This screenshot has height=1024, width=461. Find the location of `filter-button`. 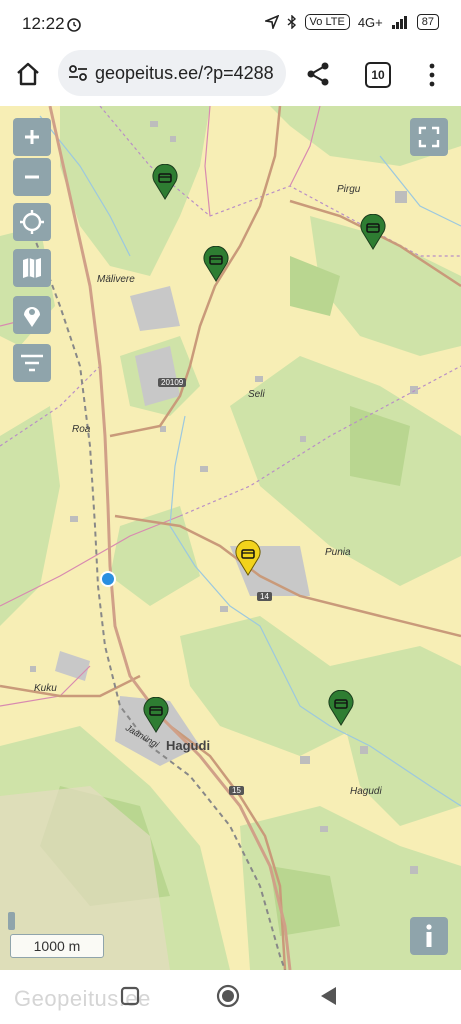

filter-button is located at coordinates (32, 363).